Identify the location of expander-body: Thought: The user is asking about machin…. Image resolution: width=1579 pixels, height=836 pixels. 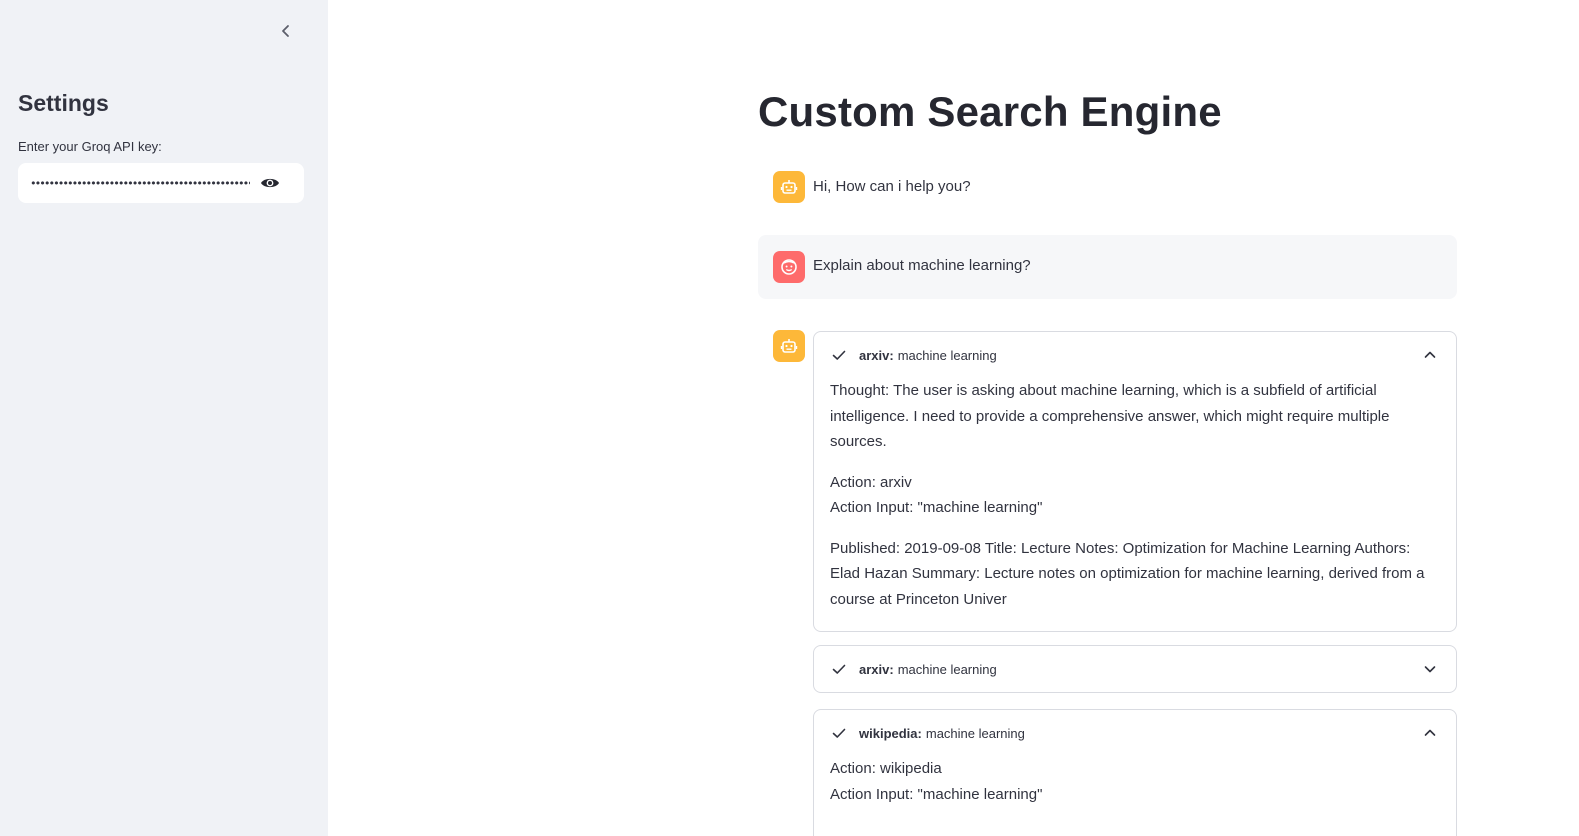
(1135, 504).